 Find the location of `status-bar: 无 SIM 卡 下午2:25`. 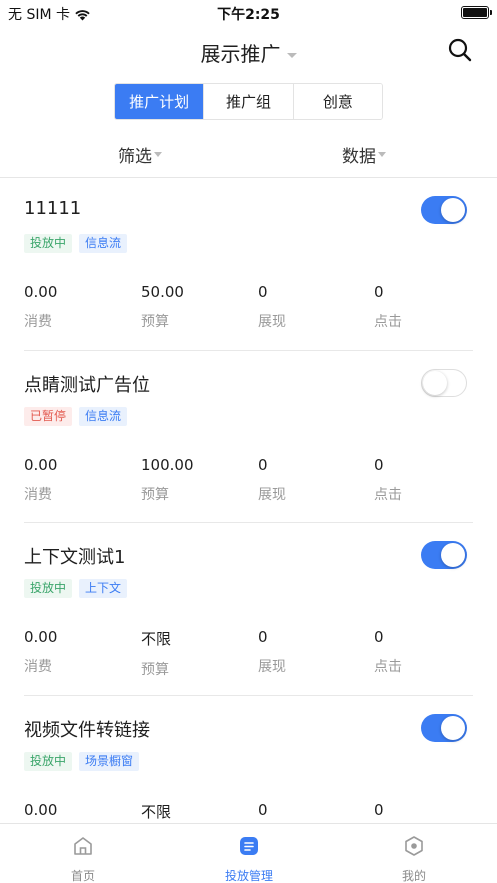

status-bar: 无 SIM 卡 下午2:25 is located at coordinates (248, 13).